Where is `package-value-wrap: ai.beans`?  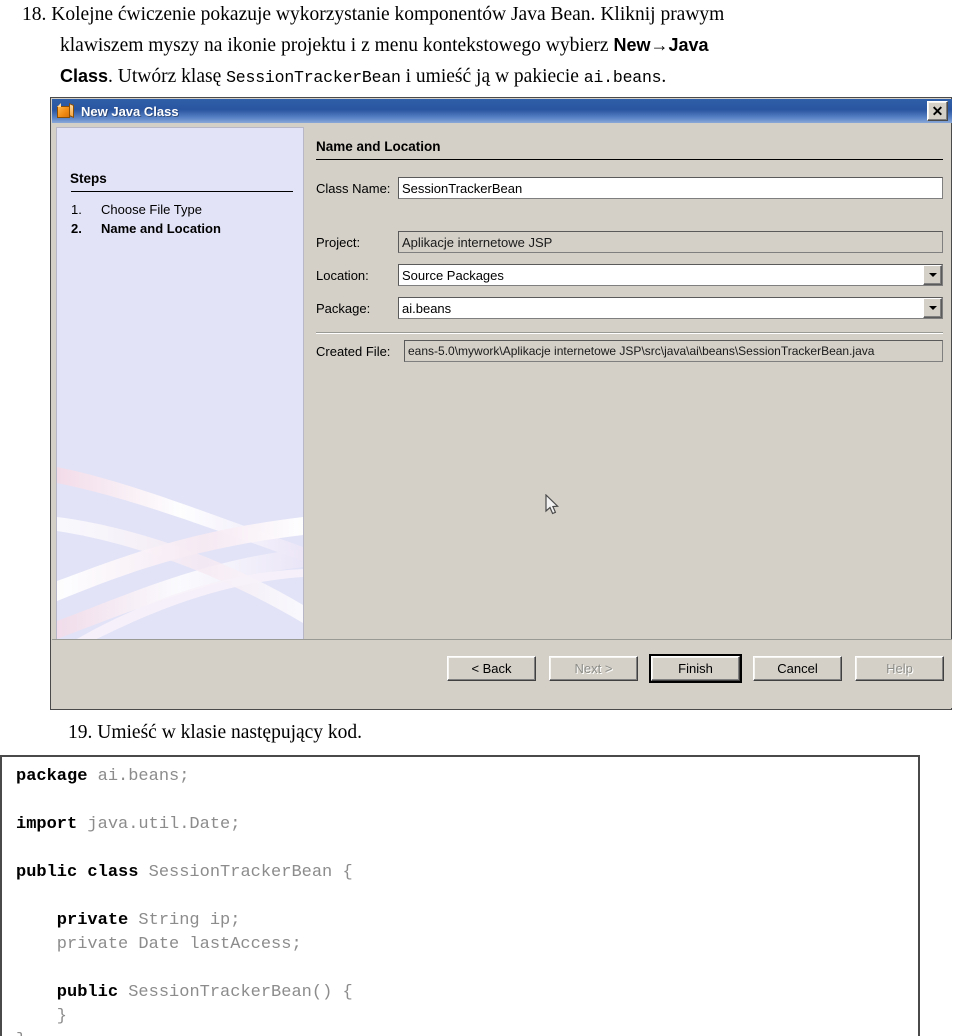
package-value-wrap: ai.beans is located at coordinates (661, 308).